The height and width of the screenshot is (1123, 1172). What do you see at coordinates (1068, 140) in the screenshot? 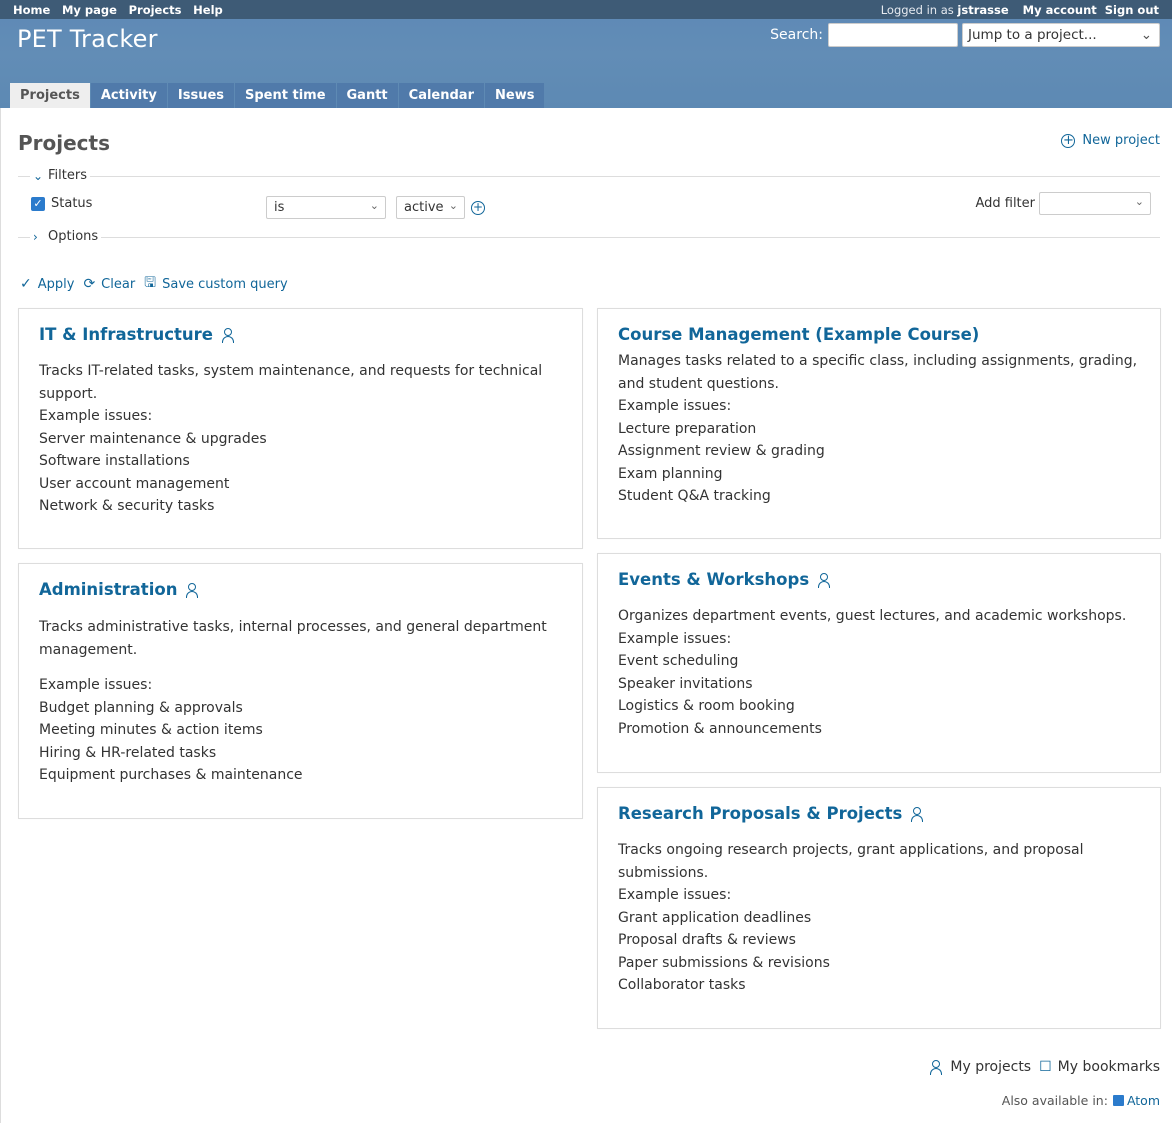
I see `add-circle-icon: +` at bounding box center [1068, 140].